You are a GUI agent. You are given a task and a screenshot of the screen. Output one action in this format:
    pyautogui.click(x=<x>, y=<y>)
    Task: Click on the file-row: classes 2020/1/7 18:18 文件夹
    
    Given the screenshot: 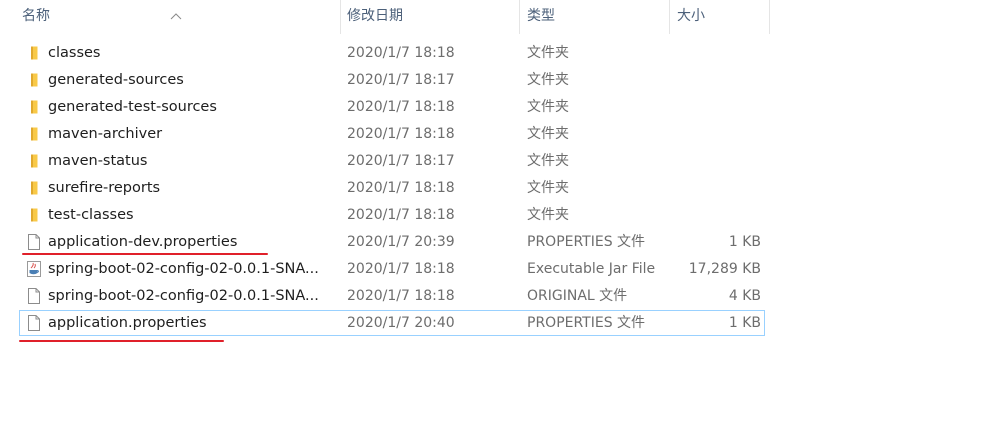 What is the action you would take?
    pyautogui.click(x=392, y=53)
    